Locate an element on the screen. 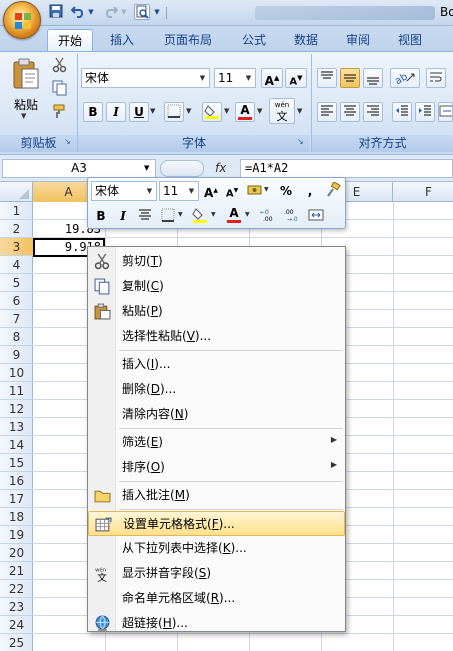  context-menu-item: 复制(C) is located at coordinates (216, 286).